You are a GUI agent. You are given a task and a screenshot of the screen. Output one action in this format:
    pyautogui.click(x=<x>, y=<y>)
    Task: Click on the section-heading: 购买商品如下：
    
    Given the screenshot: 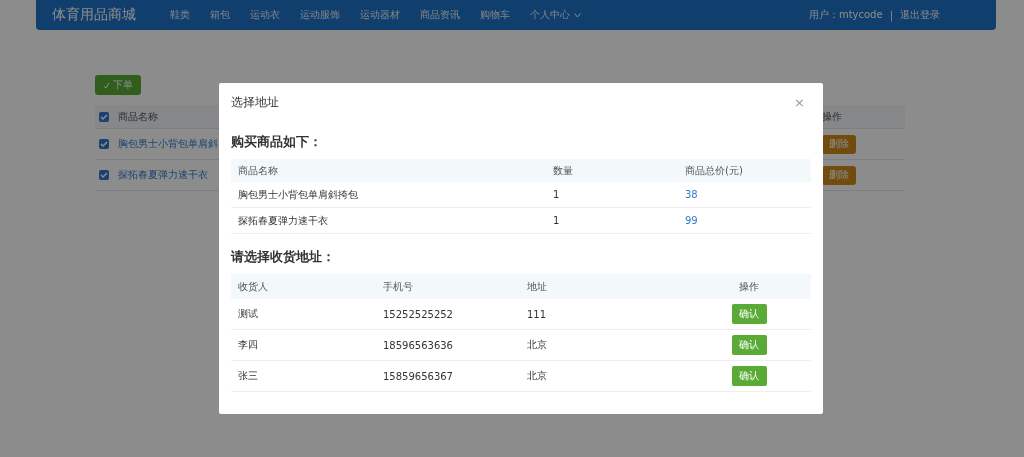 What is the action you would take?
    pyautogui.click(x=277, y=142)
    